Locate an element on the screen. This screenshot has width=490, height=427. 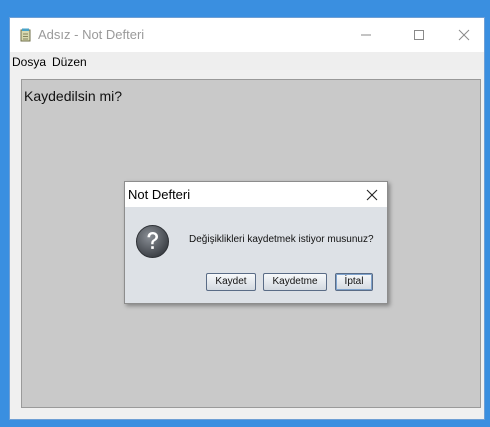
editor-content: Kaydedilsin mi? is located at coordinates (73, 96).